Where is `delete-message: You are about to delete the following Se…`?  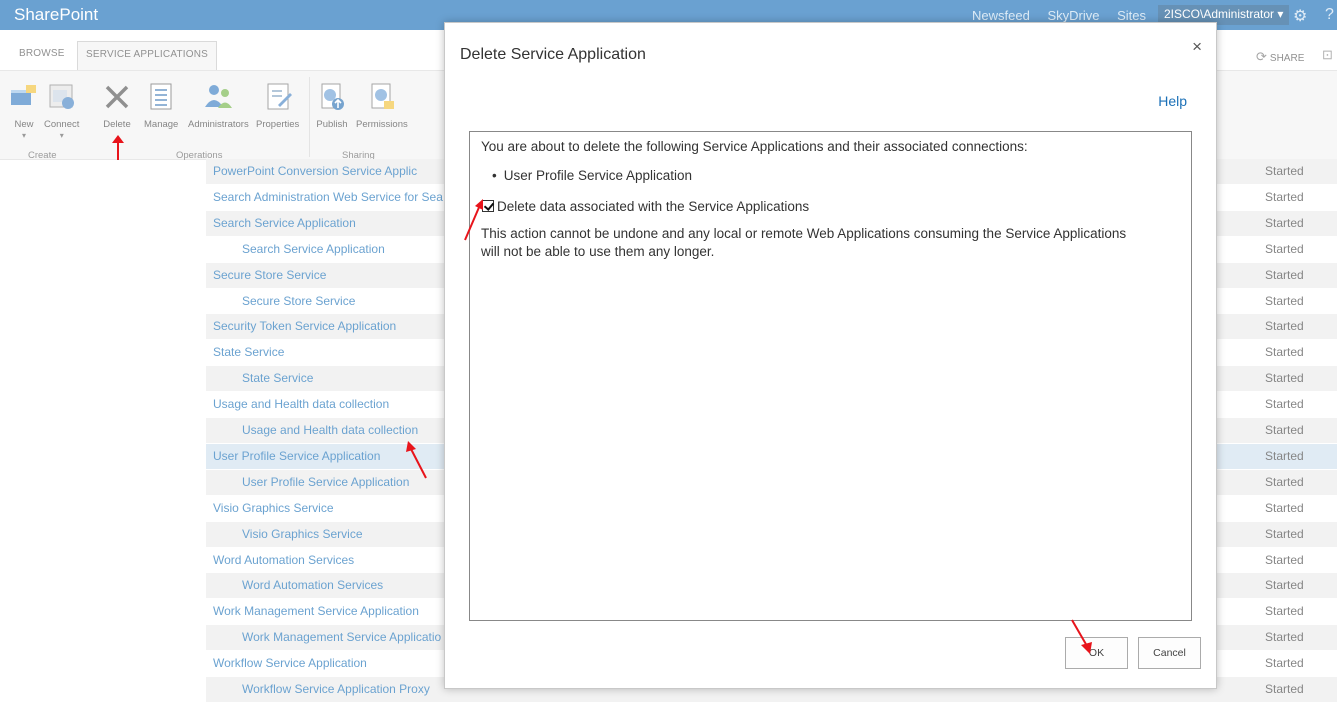
delete-message: You are about to delete the following Se… is located at coordinates (754, 146).